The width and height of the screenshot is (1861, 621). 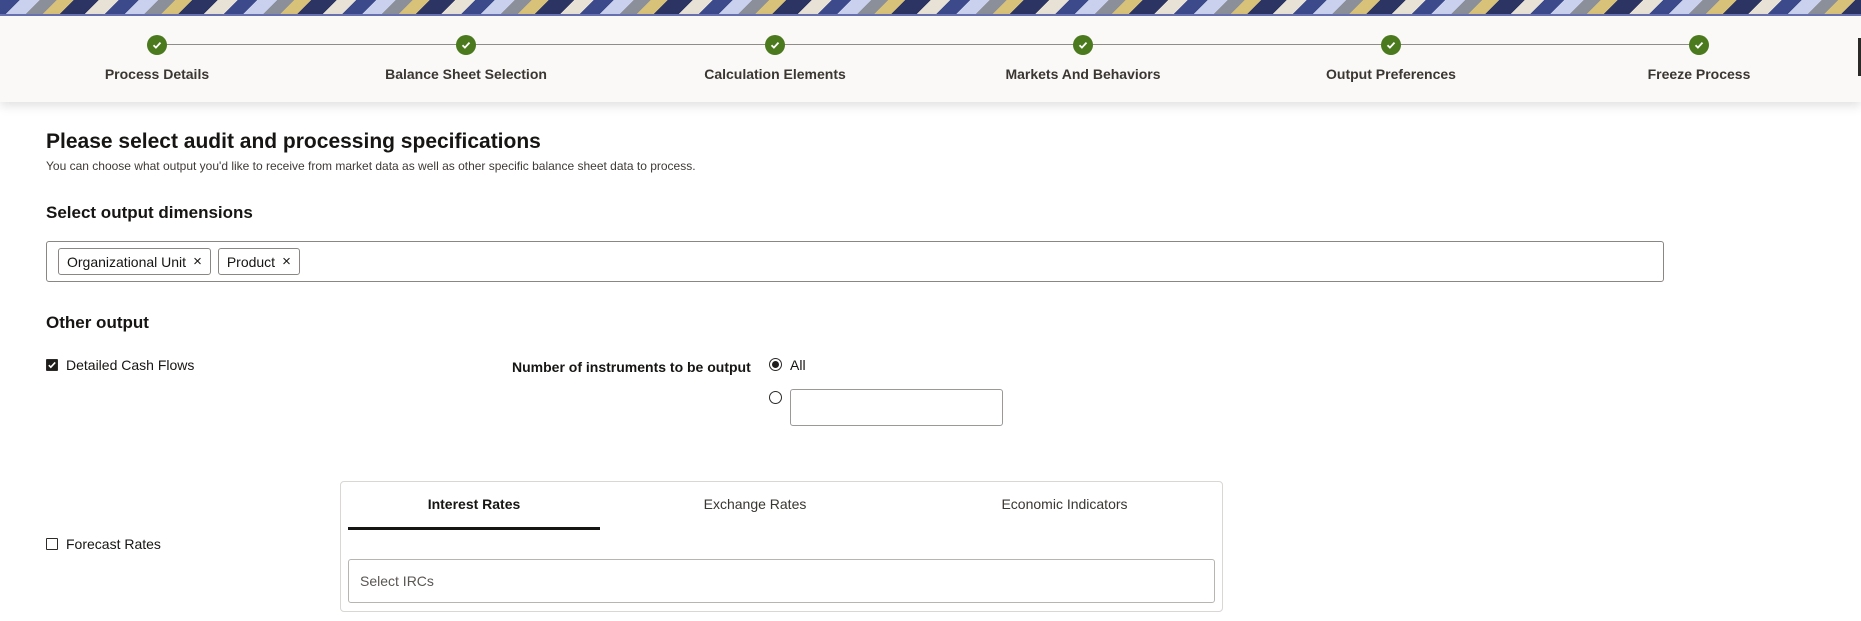 I want to click on checkbox-checked-icon, so click(x=52, y=365).